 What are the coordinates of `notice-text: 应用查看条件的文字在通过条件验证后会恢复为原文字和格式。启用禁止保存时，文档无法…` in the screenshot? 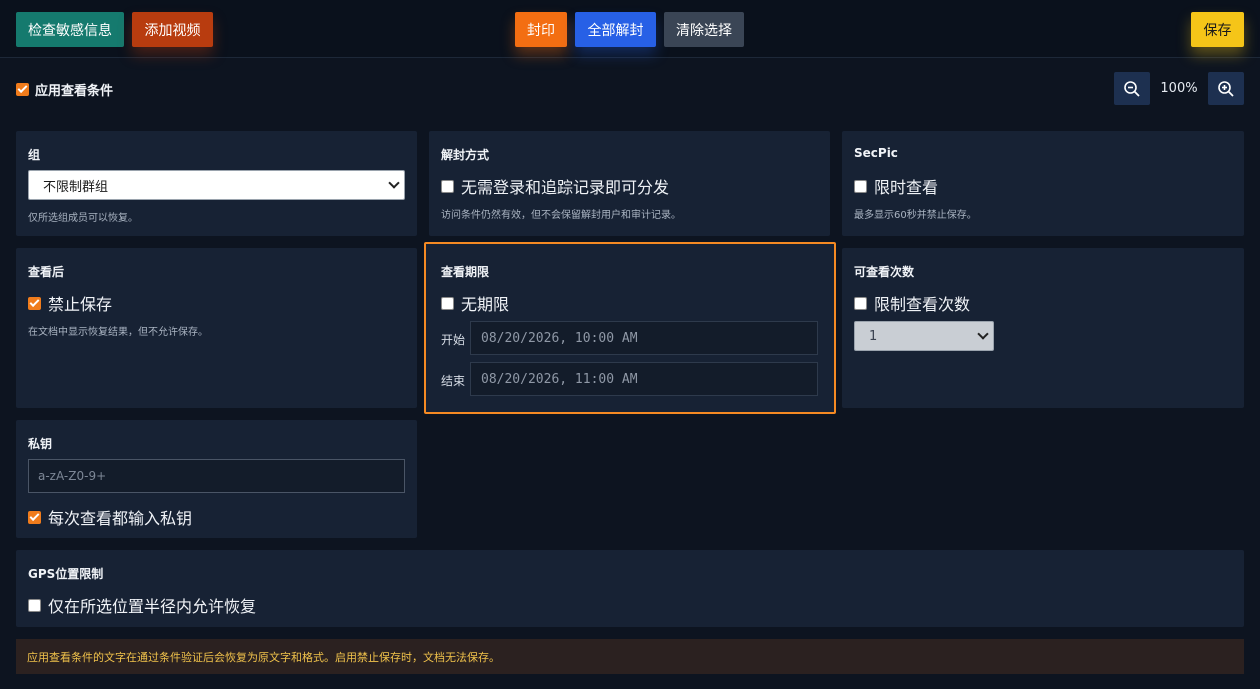 It's located at (263, 657).